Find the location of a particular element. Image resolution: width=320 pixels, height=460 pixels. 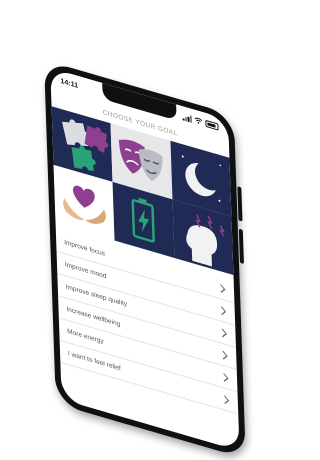

status-icons is located at coordinates (200, 122).